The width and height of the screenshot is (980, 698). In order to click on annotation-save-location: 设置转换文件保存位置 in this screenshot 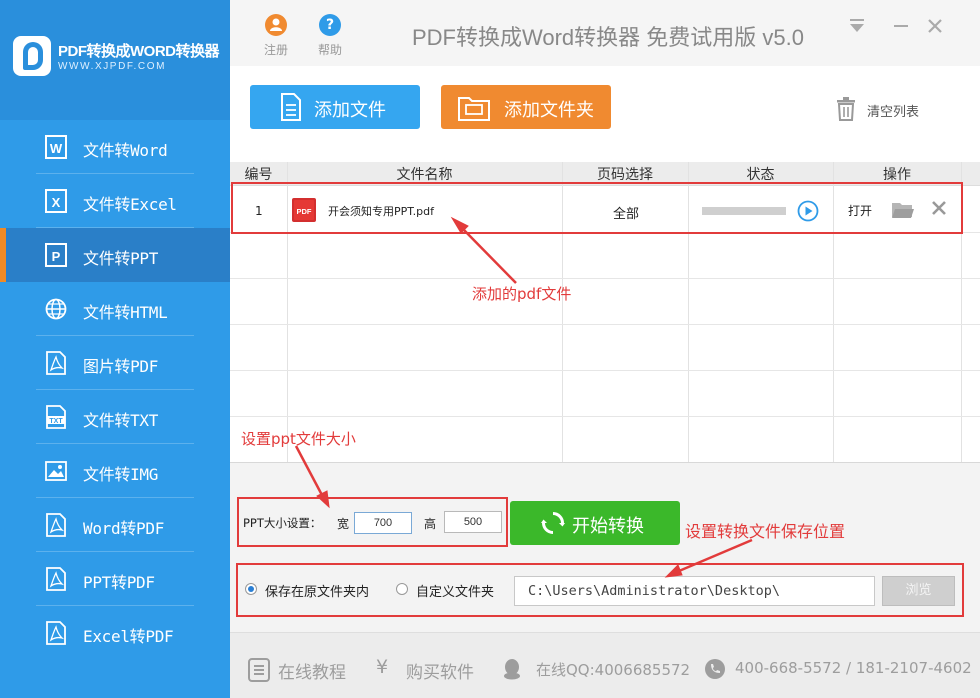, I will do `click(765, 531)`.